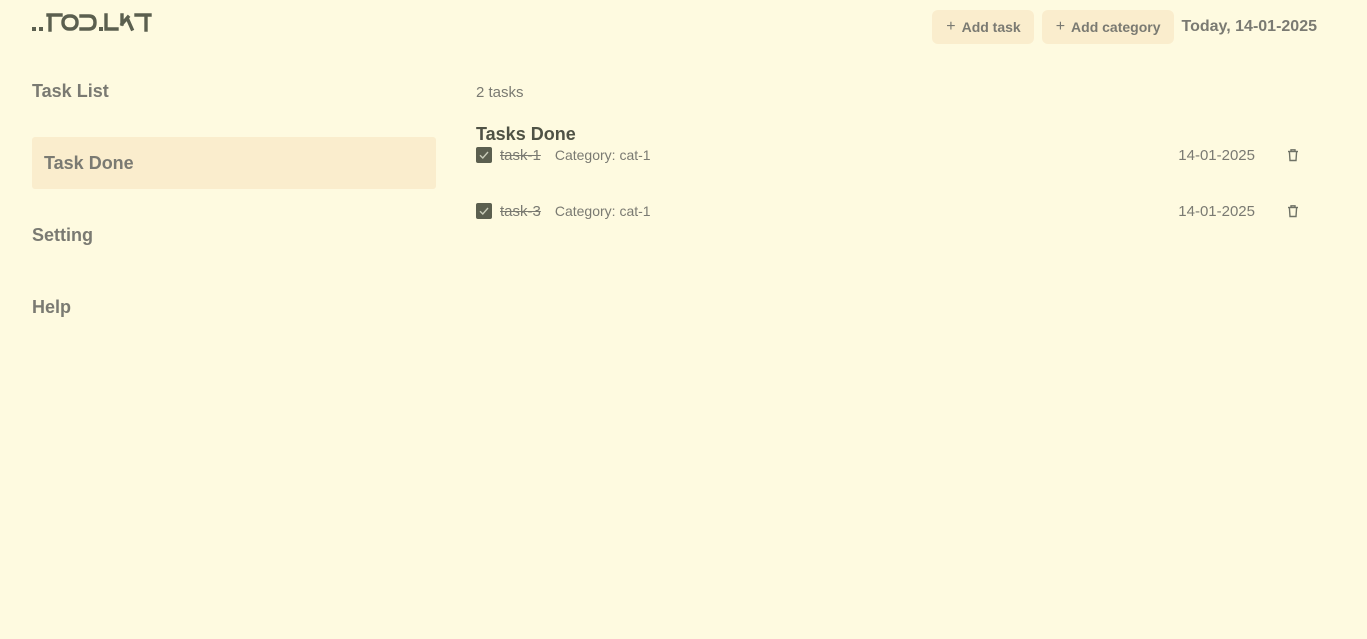 This screenshot has height=639, width=1367. I want to click on sidebar-item-label: Setting, so click(62, 234).